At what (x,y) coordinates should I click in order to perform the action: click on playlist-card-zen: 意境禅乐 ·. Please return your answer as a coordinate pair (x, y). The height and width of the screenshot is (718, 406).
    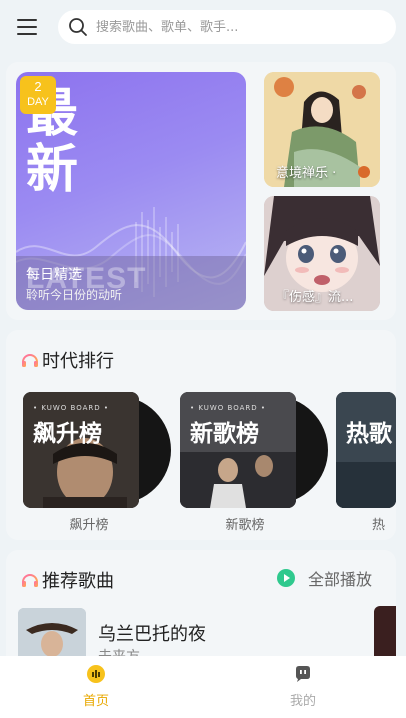
    Looking at the image, I should click on (322, 129).